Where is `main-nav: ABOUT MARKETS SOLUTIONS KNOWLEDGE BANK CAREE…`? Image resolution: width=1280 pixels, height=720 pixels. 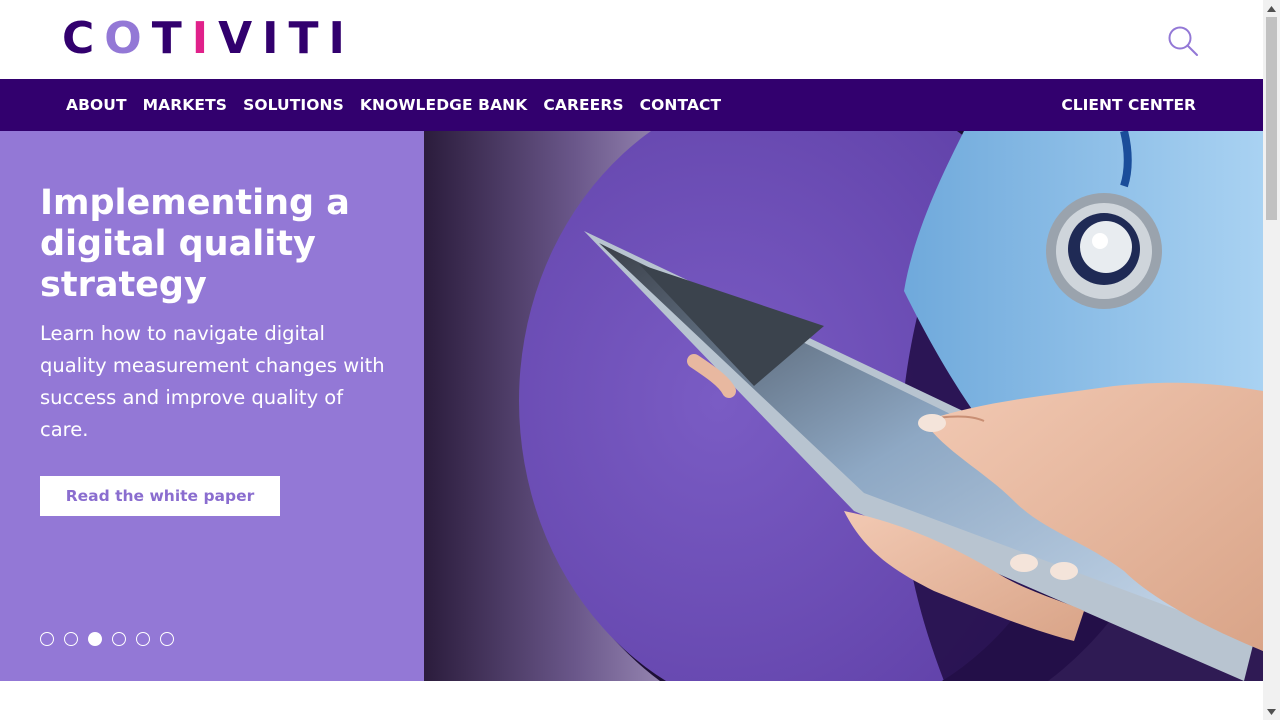
main-nav: ABOUT MARKETS SOLUTIONS KNOWLEDGE BANK CAREE… is located at coordinates (631, 105).